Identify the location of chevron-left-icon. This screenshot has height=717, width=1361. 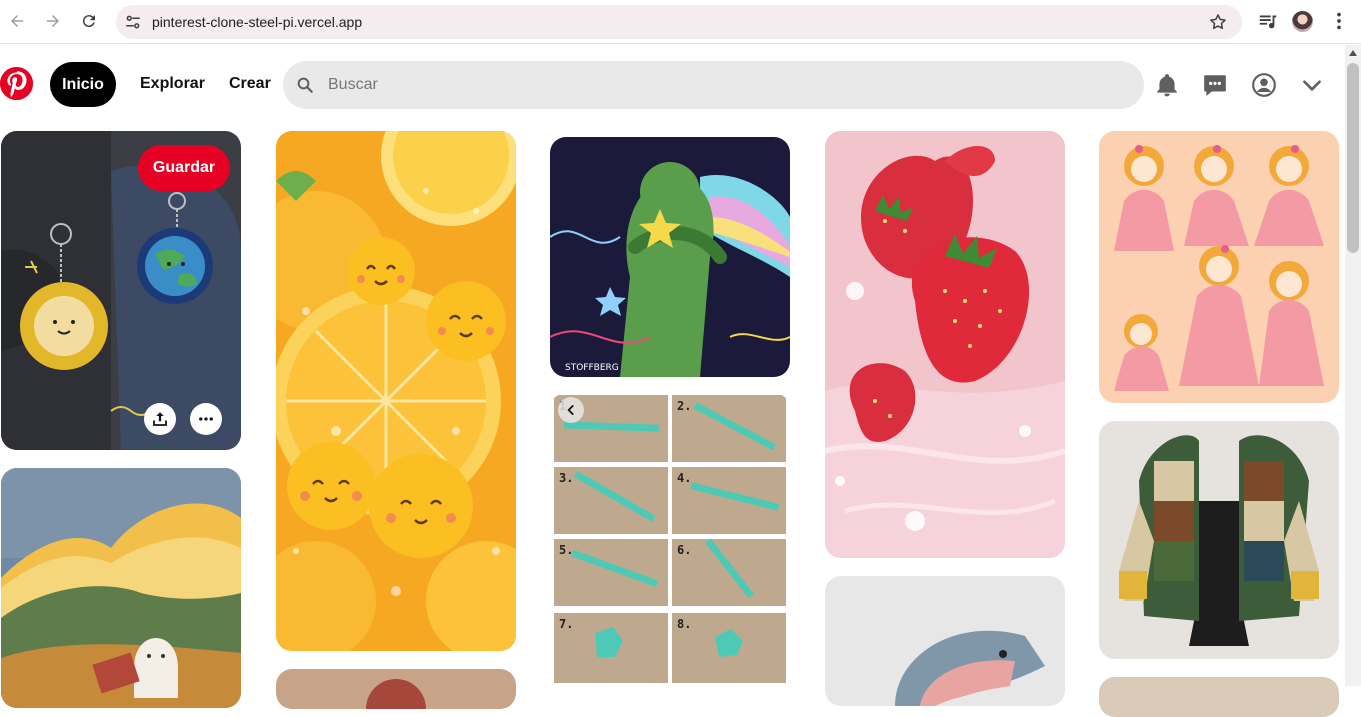
(570, 410).